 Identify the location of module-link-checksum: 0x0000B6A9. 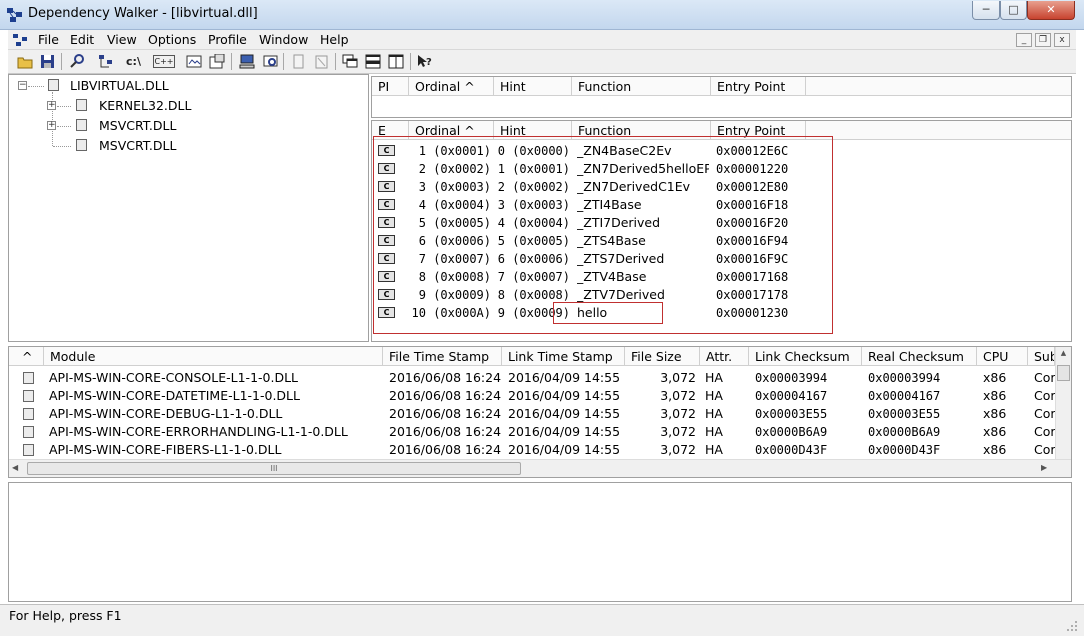
(791, 432).